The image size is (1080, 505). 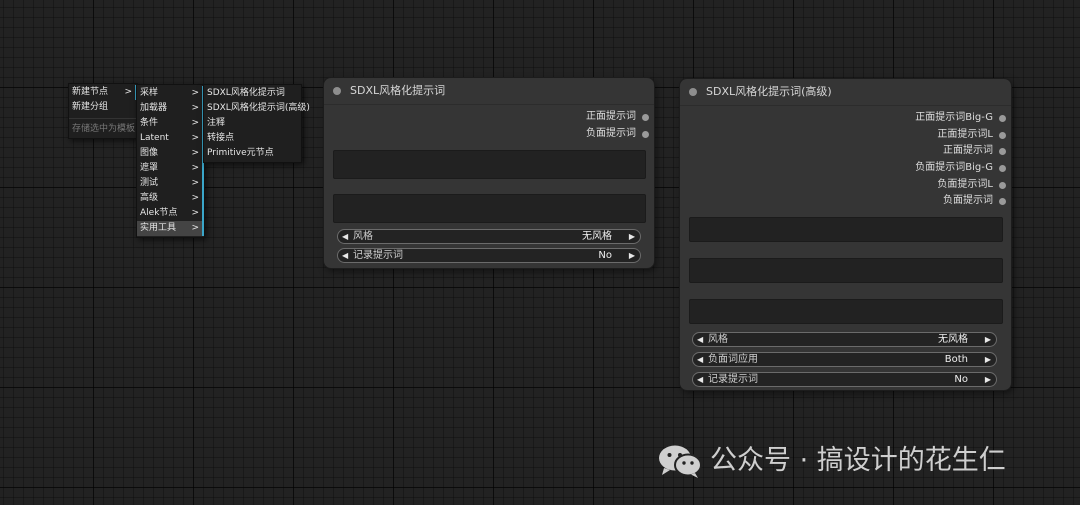 I want to click on menu-item-new-group: 新建分组, so click(x=103, y=107).